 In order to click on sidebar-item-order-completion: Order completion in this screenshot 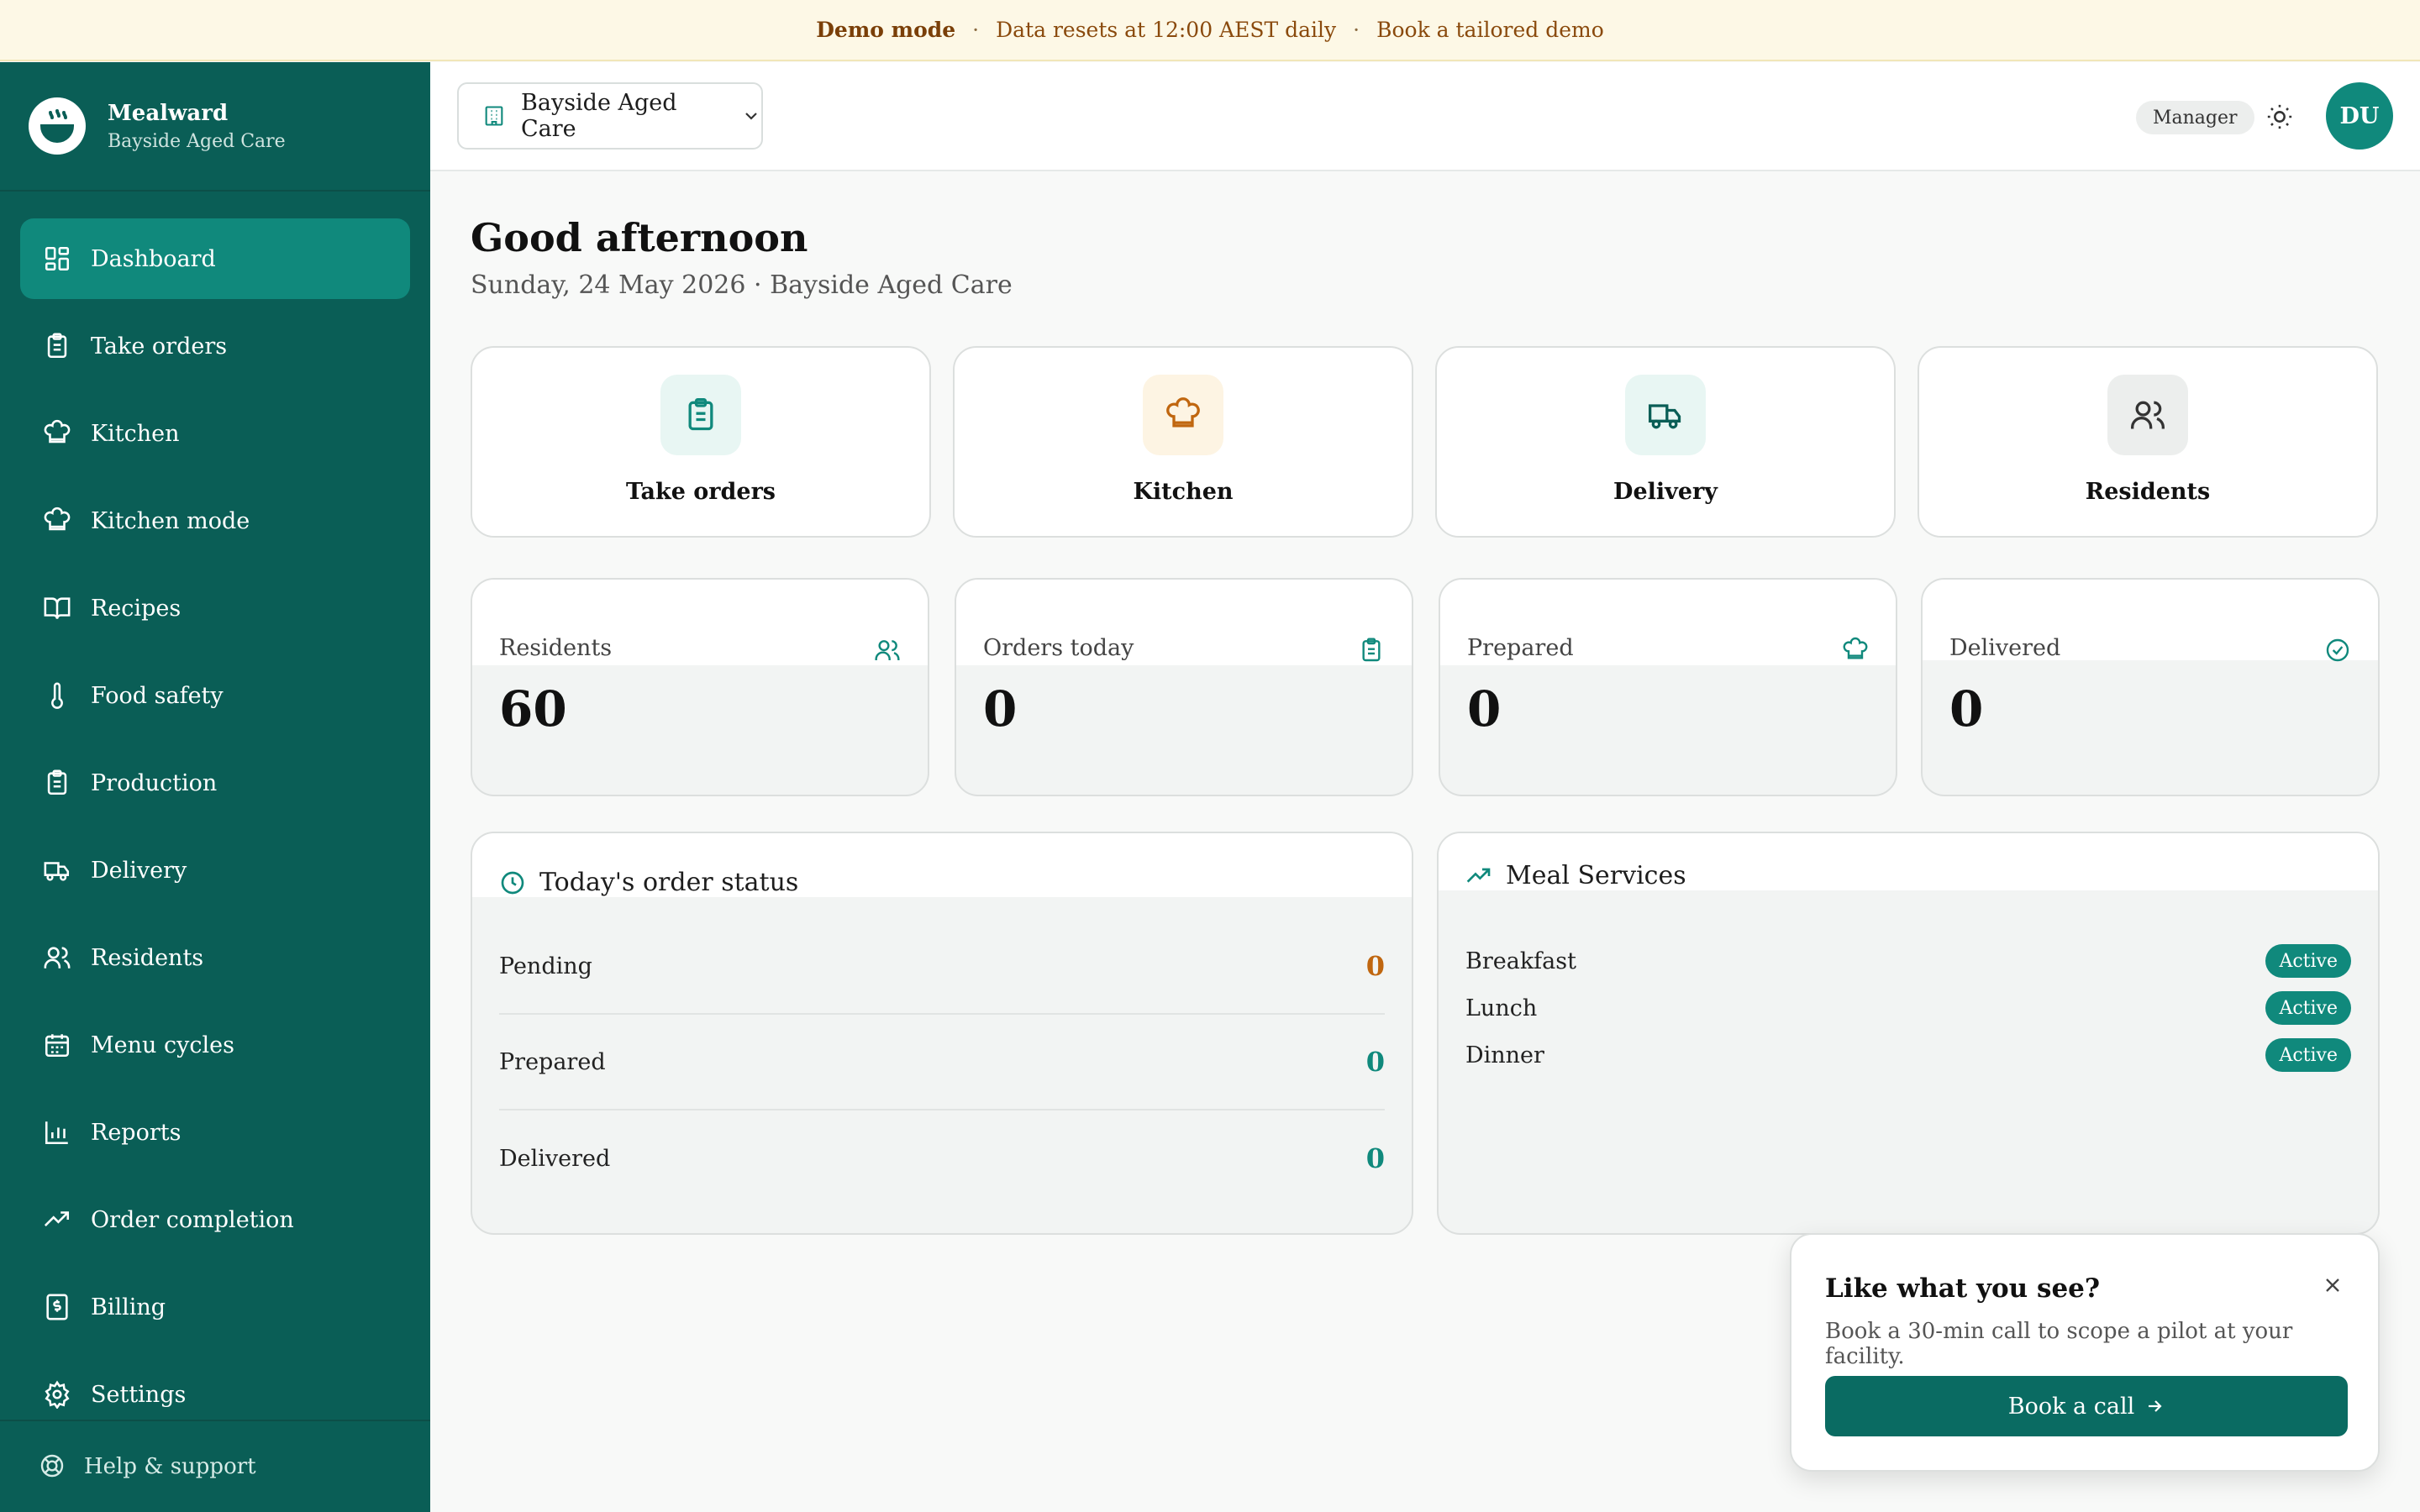, I will do `click(215, 1219)`.